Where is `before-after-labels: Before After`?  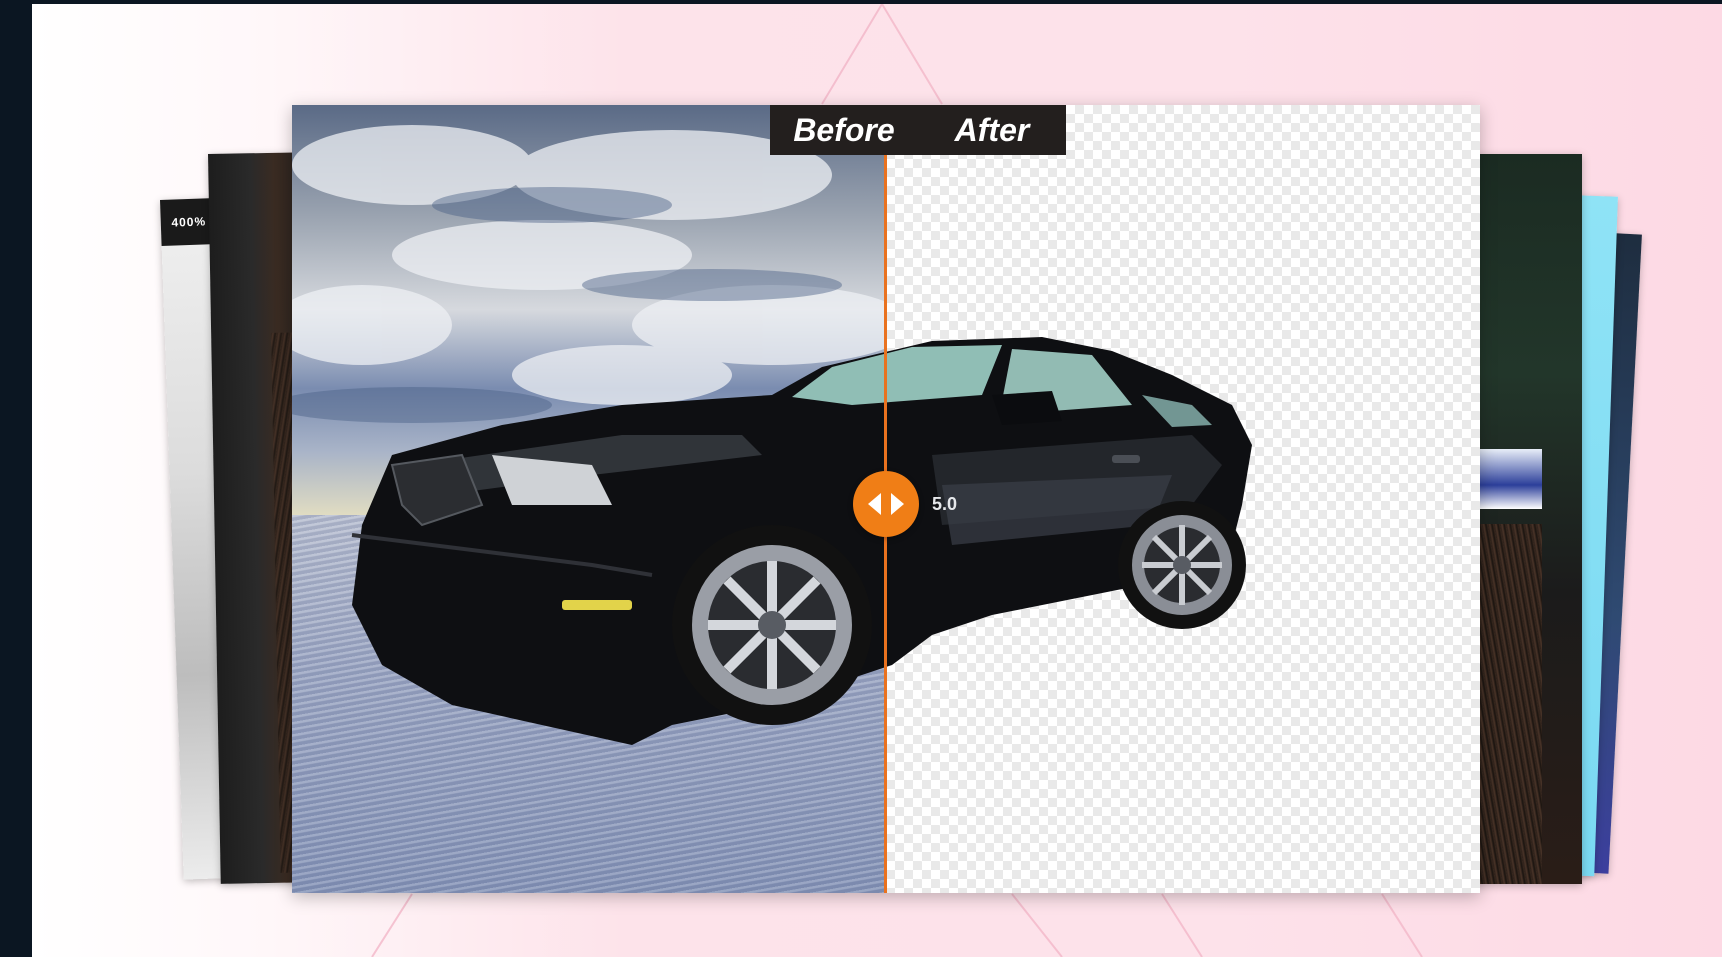 before-after-labels: Before After is located at coordinates (918, 130).